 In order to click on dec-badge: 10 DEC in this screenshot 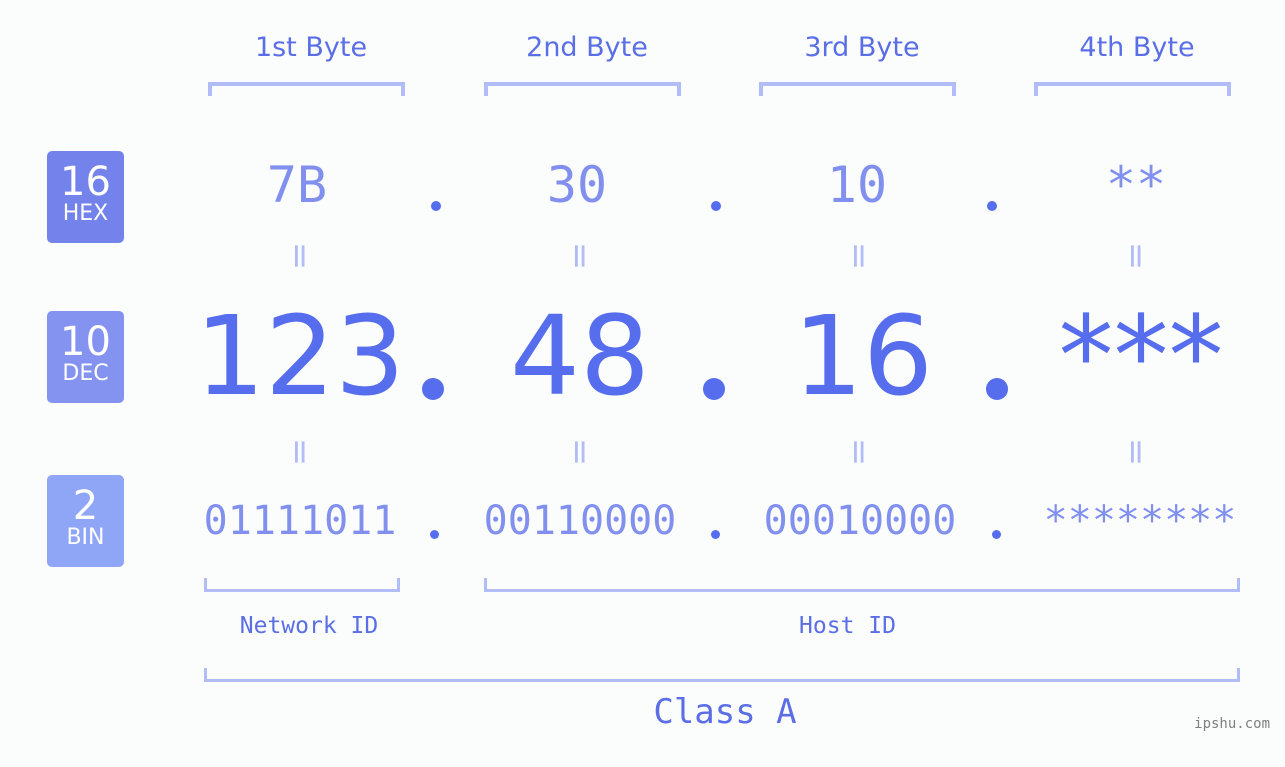, I will do `click(85, 357)`.